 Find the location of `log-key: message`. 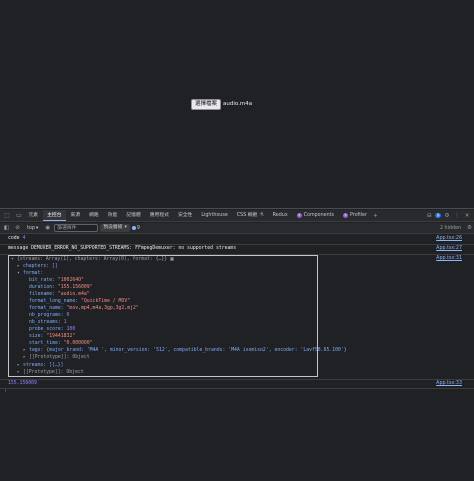

log-key: message is located at coordinates (18, 248).